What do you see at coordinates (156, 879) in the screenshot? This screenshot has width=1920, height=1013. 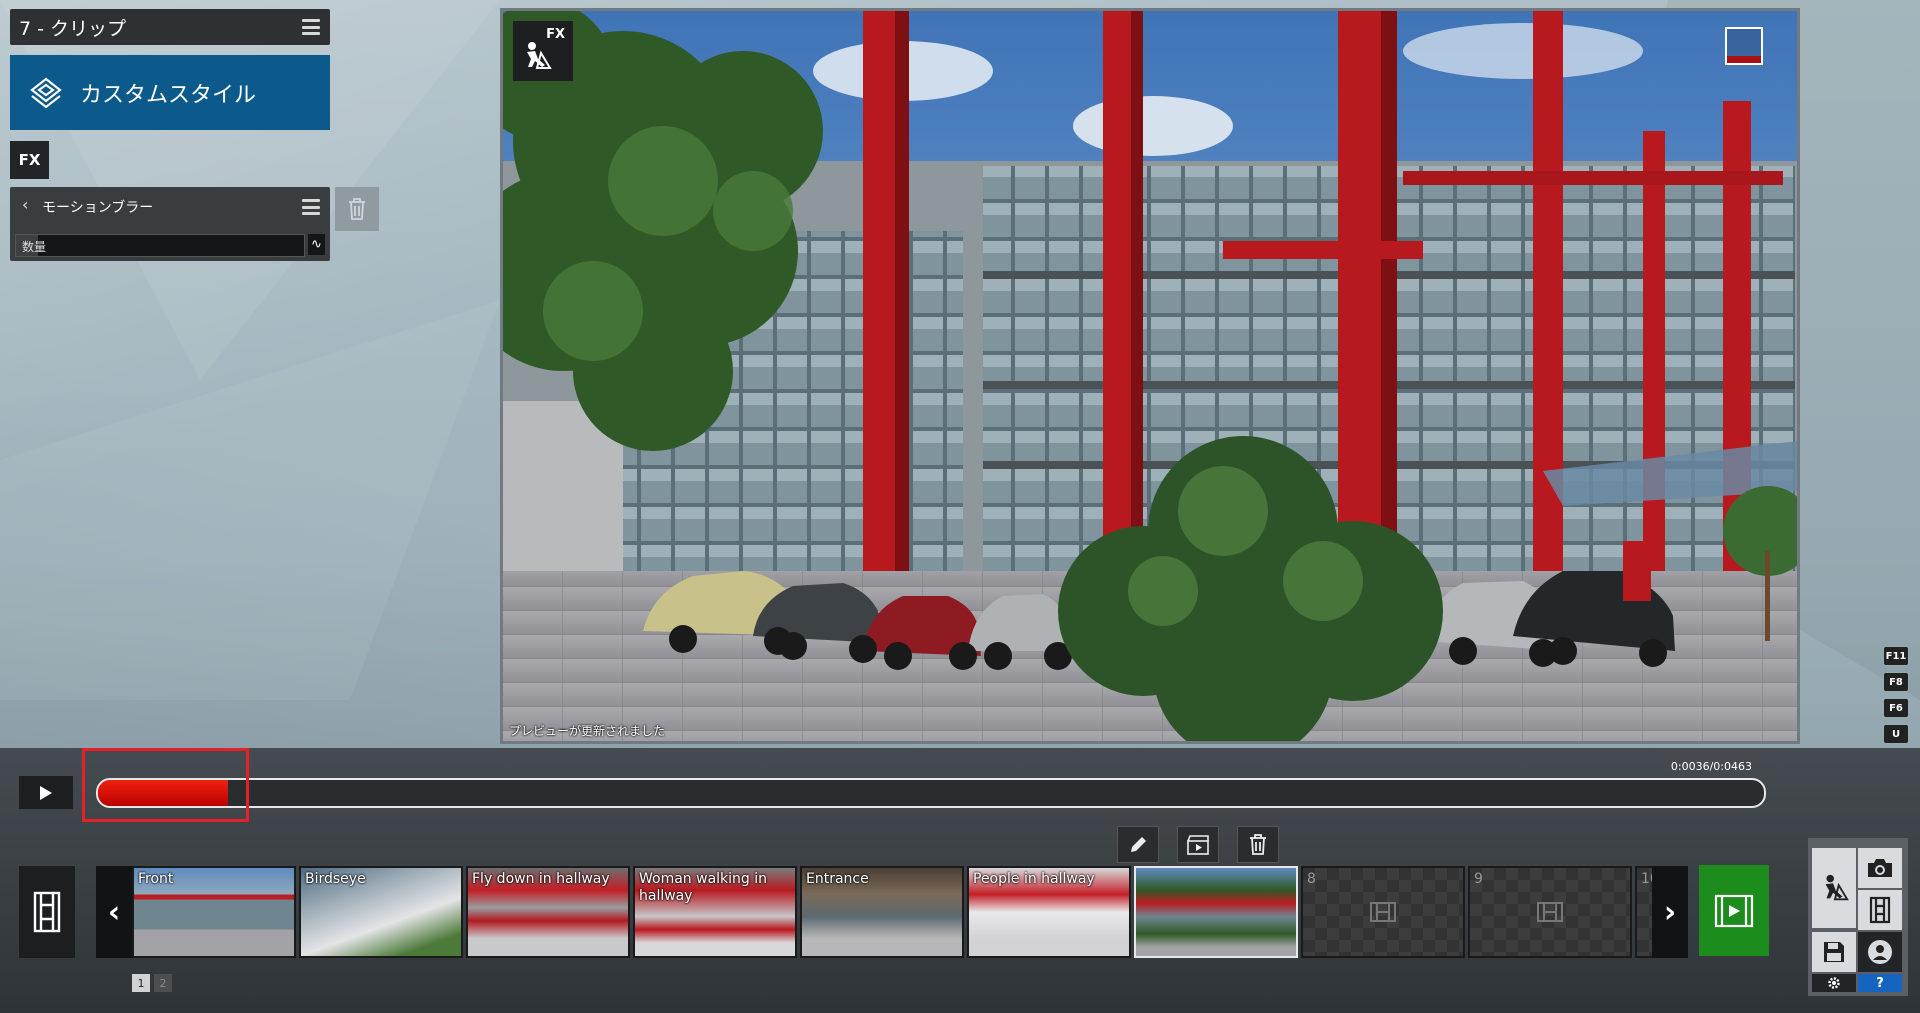 I see `clip-label: Front` at bounding box center [156, 879].